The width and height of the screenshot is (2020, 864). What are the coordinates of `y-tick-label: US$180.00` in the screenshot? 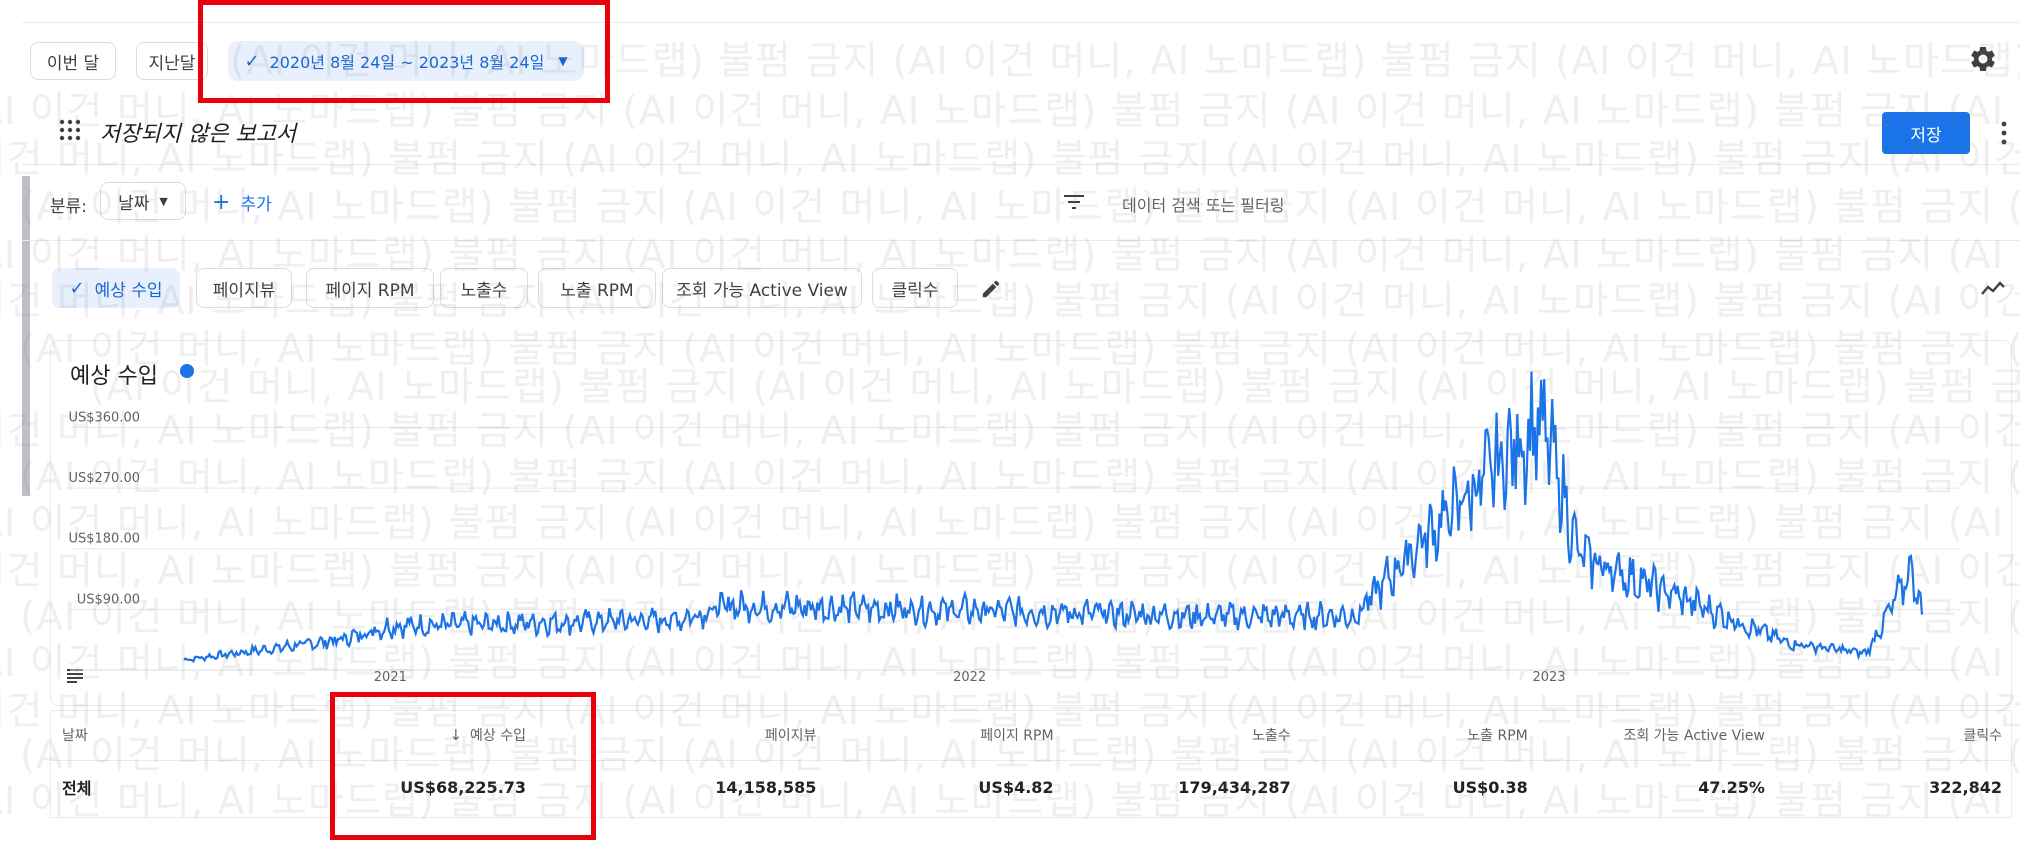 It's located at (104, 539).